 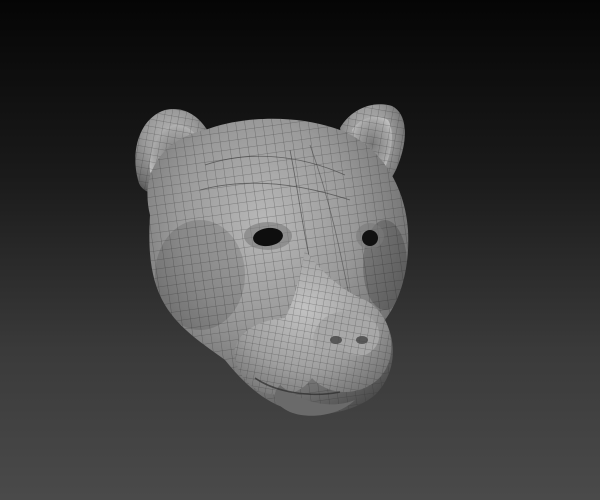 I want to click on left-eye-socket, so click(x=268, y=236).